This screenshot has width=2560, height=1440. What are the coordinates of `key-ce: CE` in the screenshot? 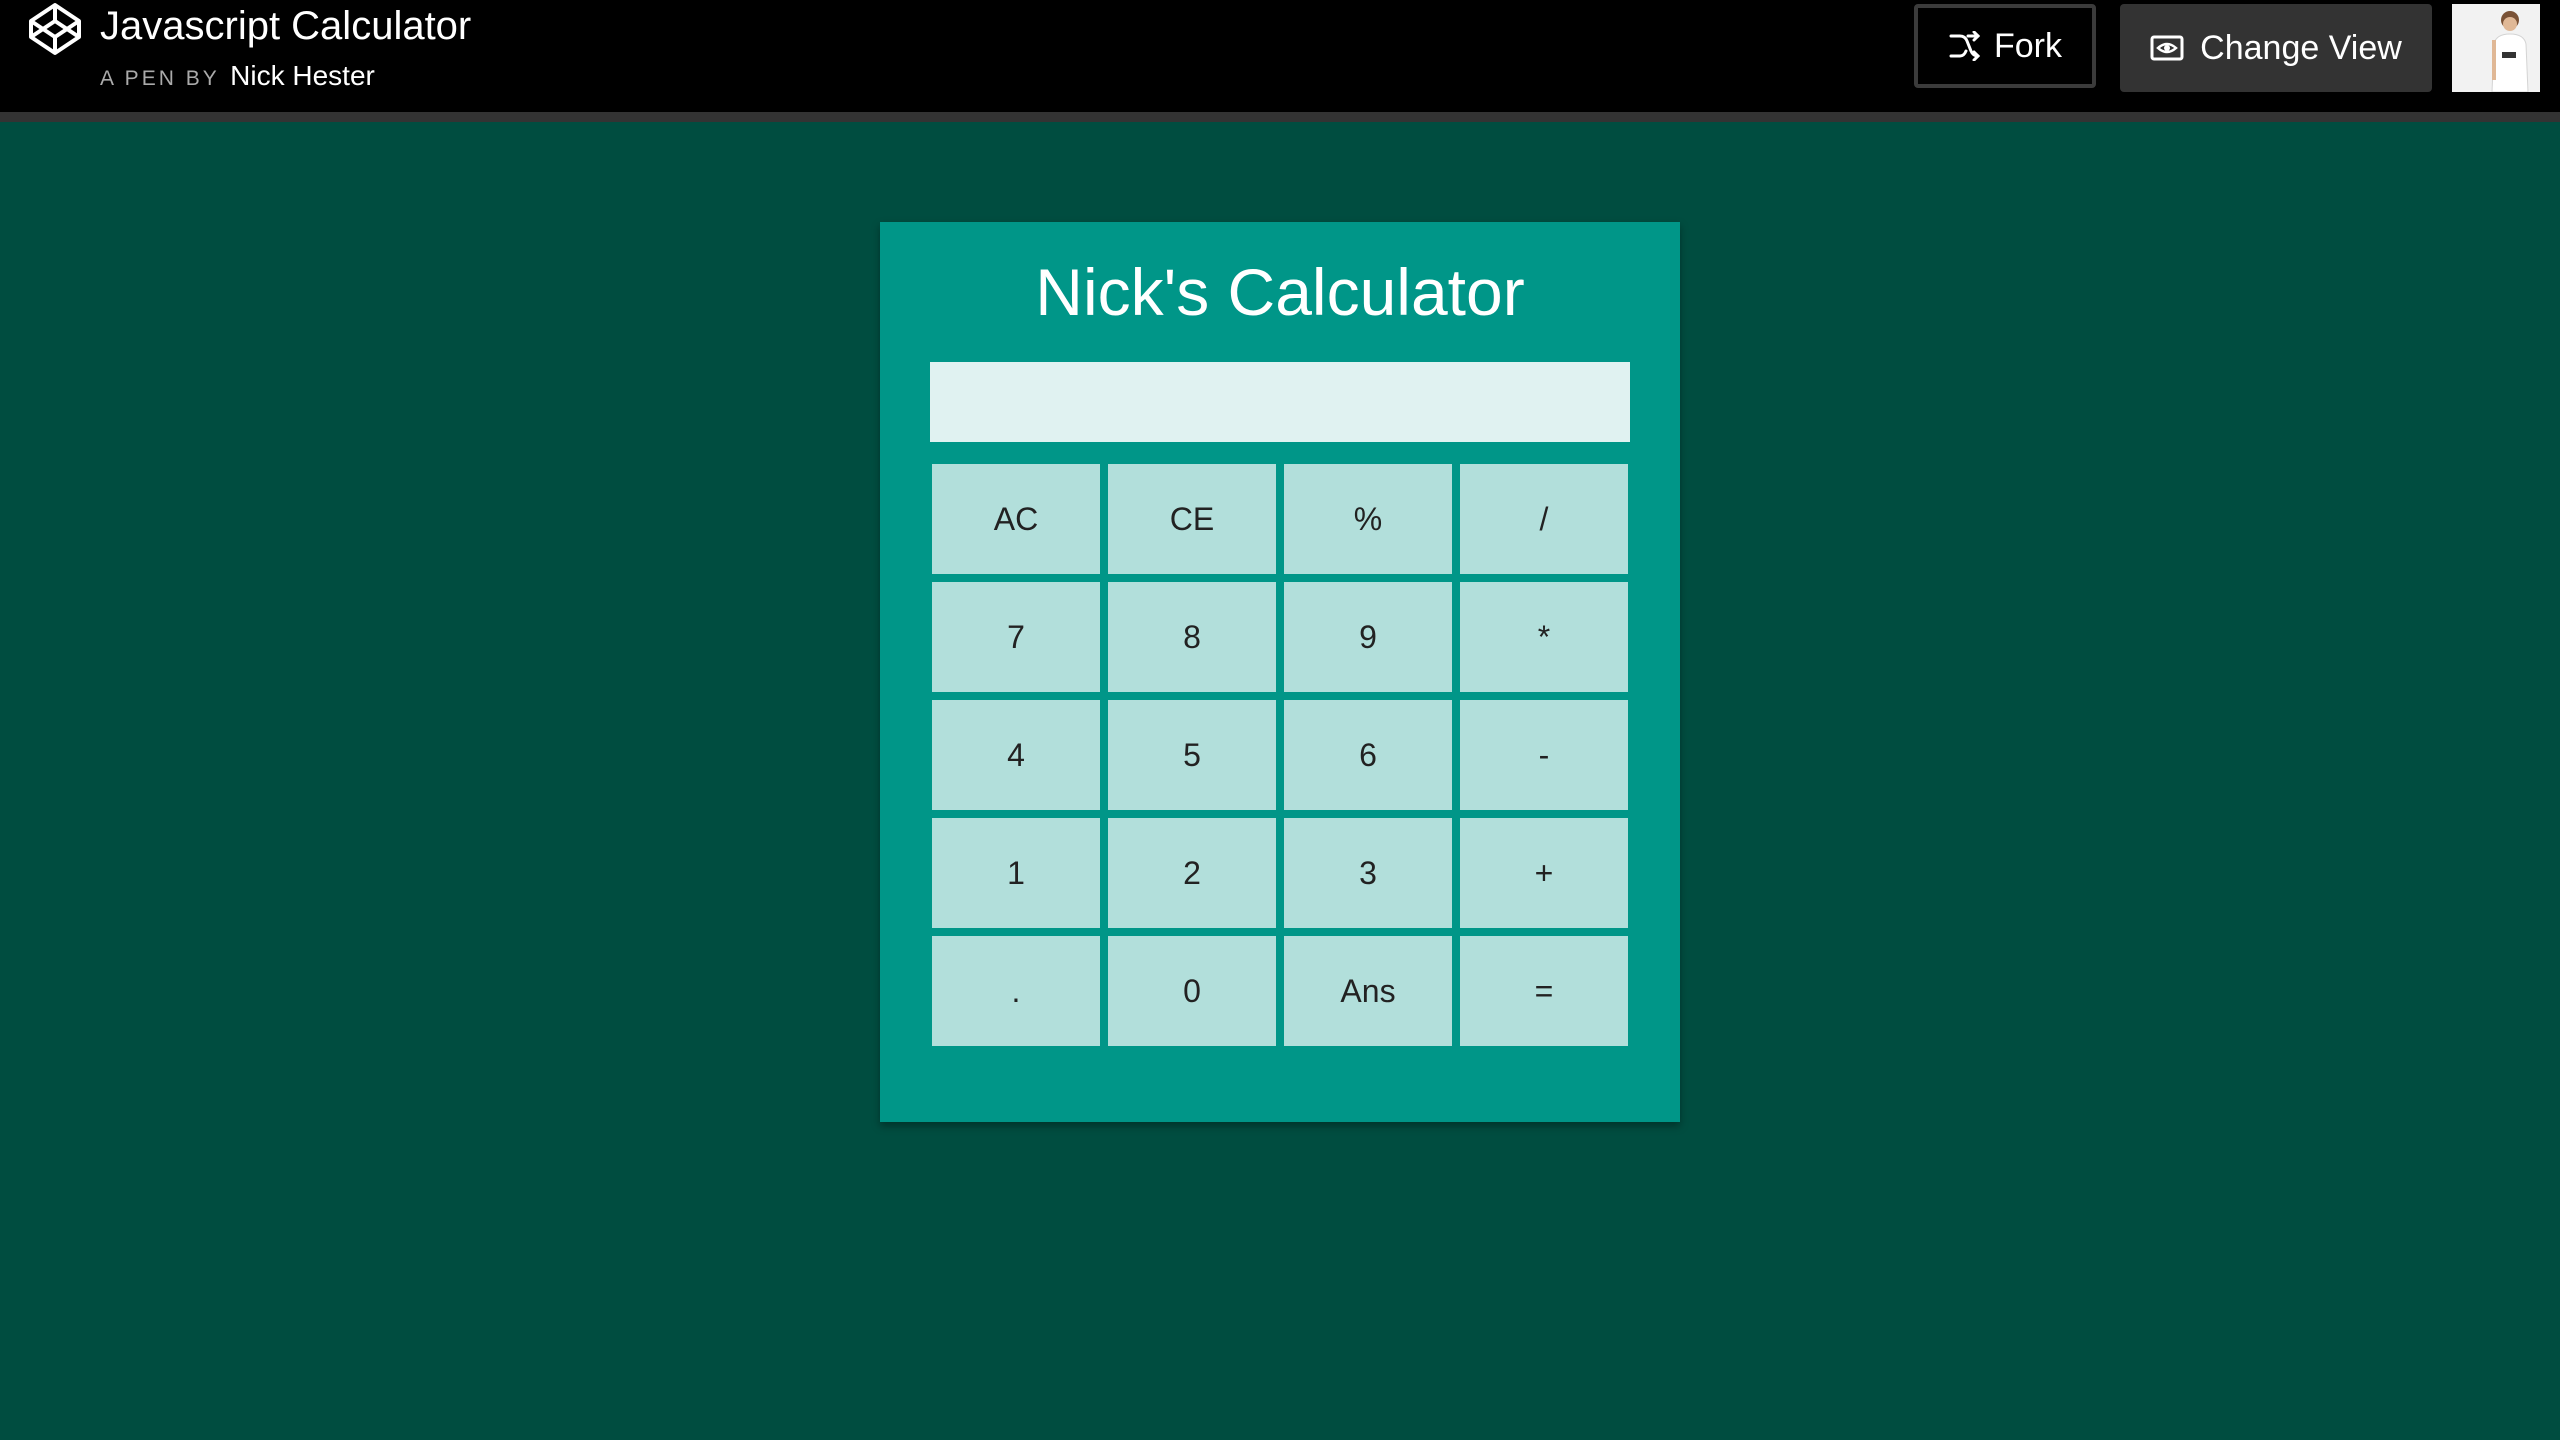 It's located at (1192, 519).